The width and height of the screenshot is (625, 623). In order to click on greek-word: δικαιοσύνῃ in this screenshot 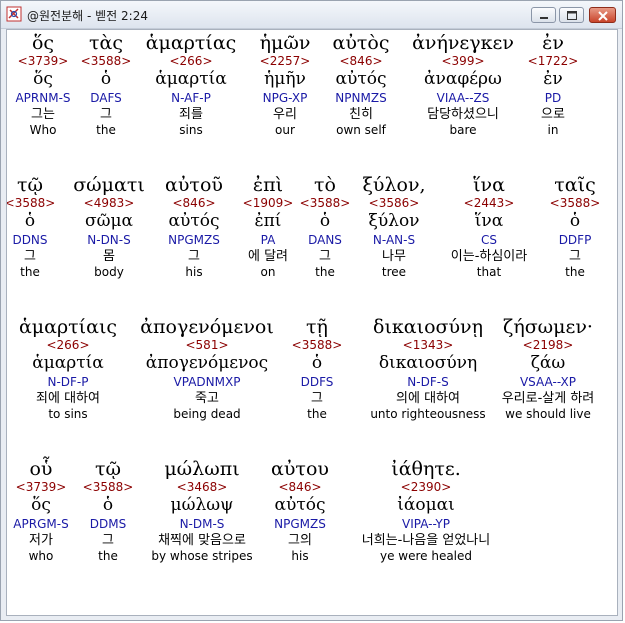, I will do `click(428, 327)`.